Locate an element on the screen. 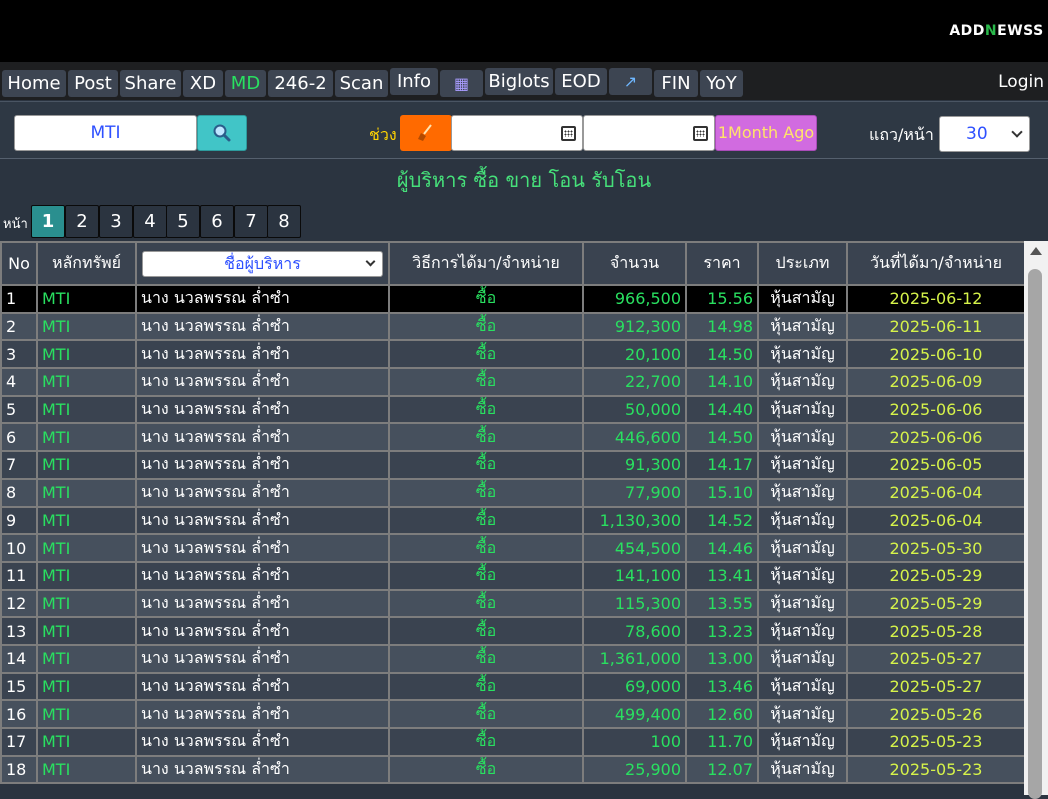 The image size is (1048, 799). nav-yoy: YoY is located at coordinates (721, 83).